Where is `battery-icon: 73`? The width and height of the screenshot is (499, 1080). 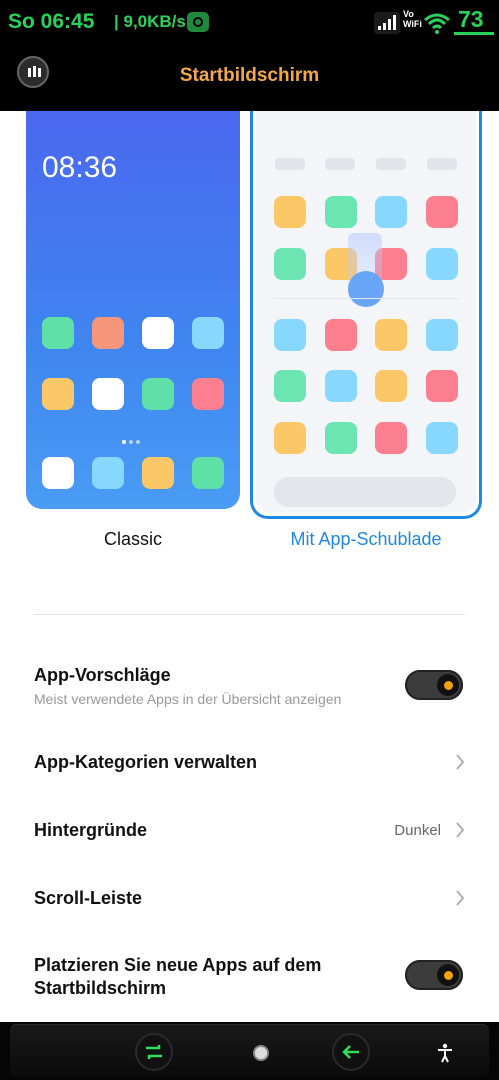 battery-icon: 73 is located at coordinates (474, 21).